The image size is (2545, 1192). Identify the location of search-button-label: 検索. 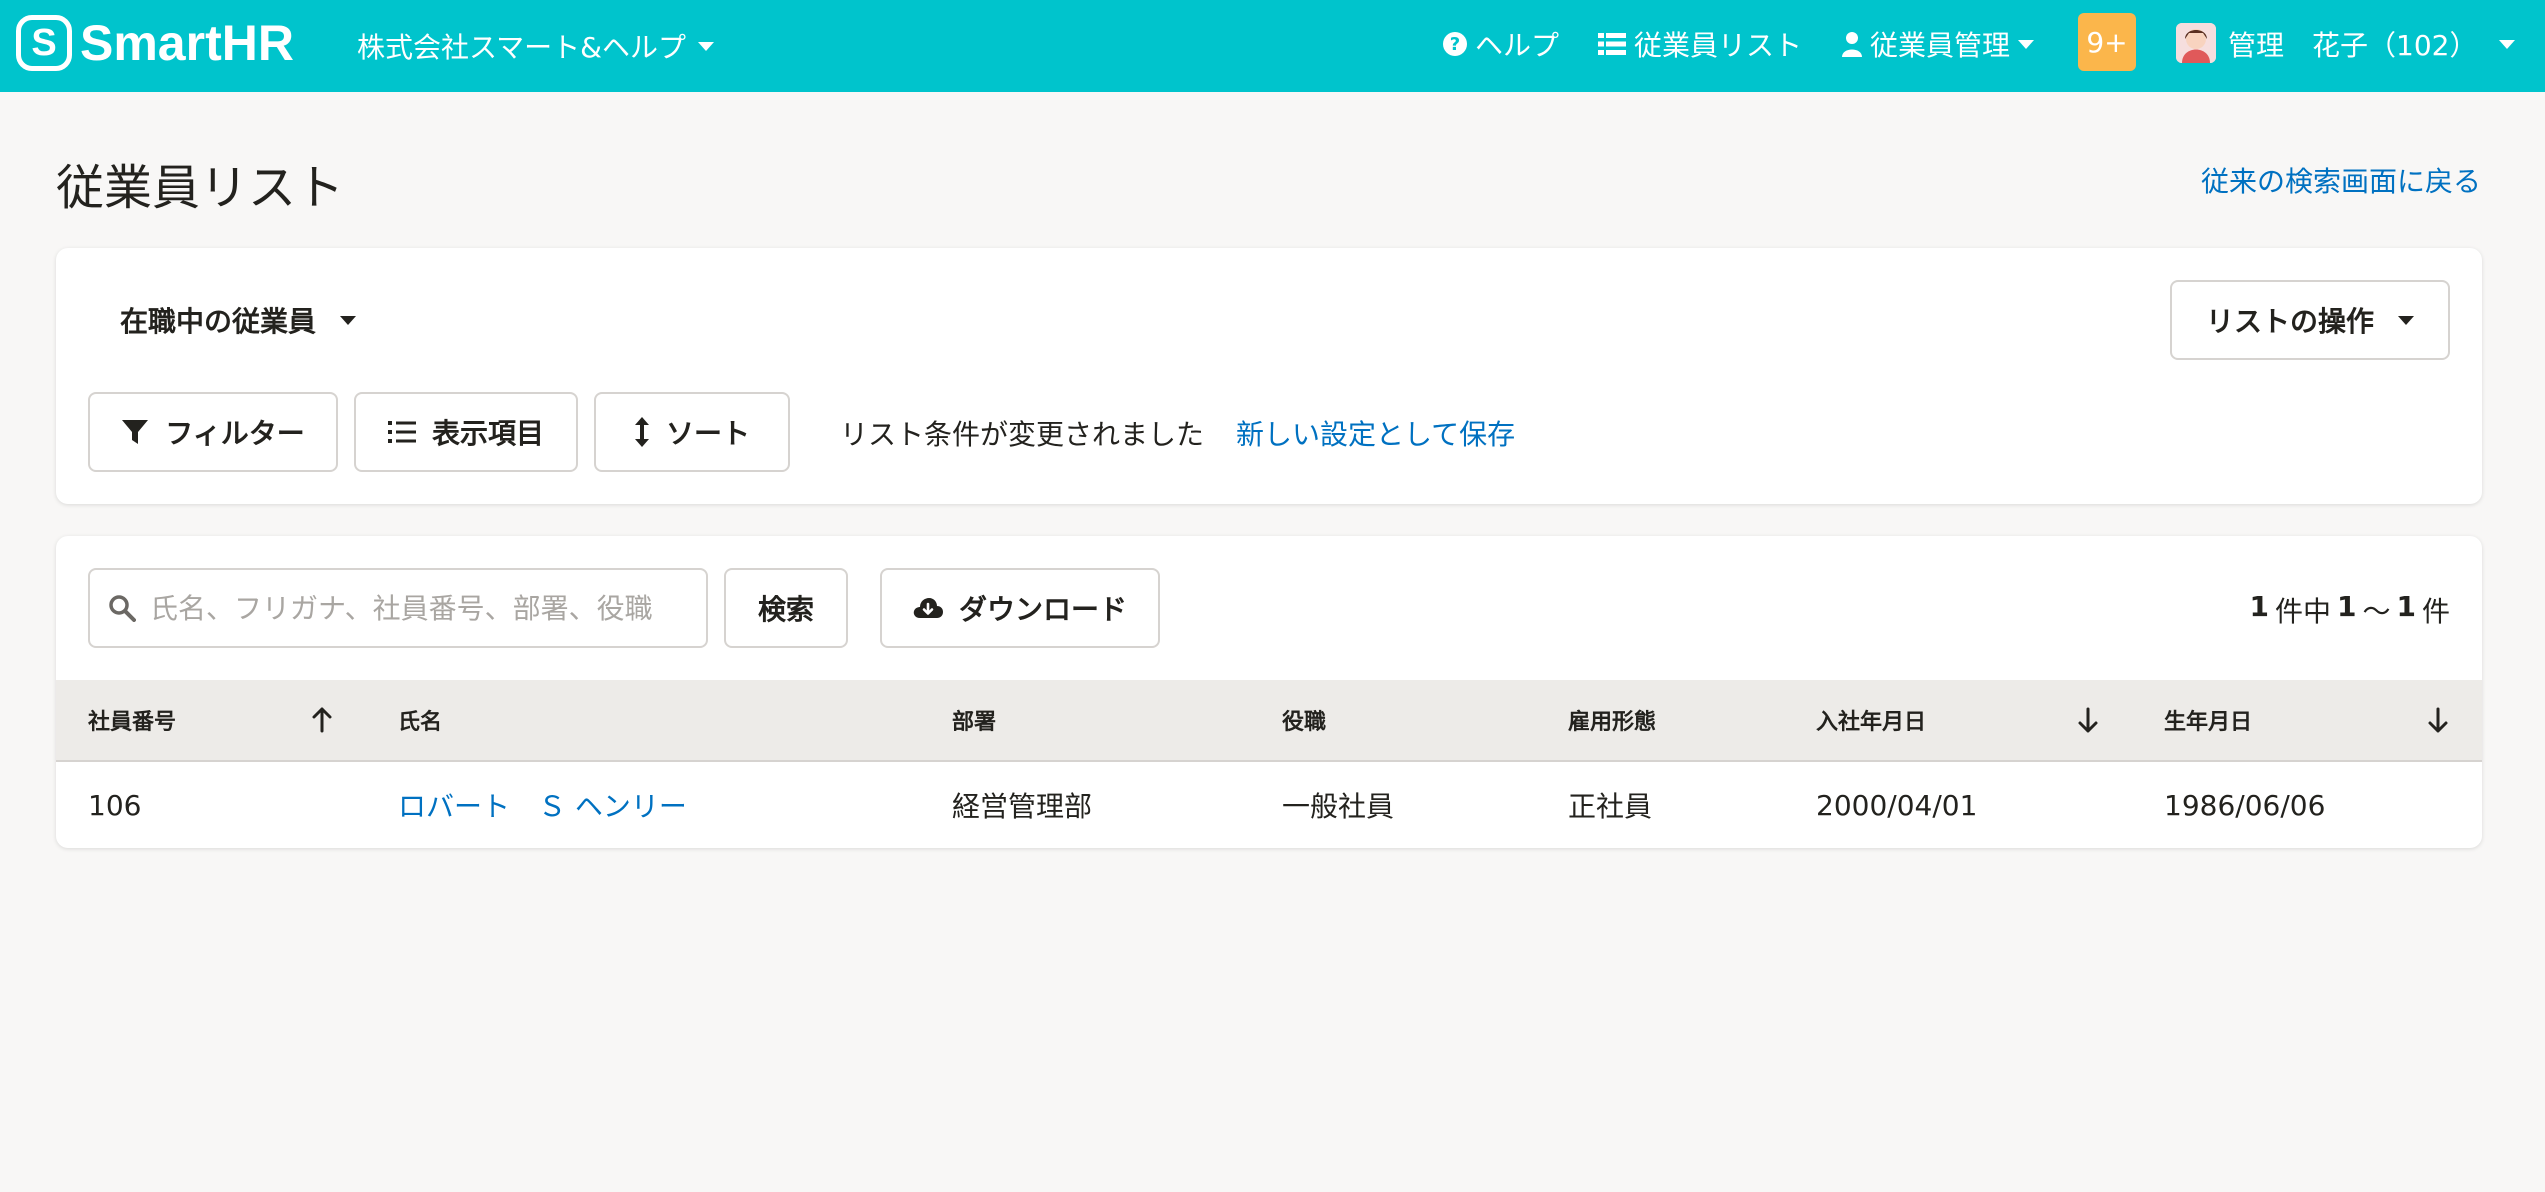
(785, 609).